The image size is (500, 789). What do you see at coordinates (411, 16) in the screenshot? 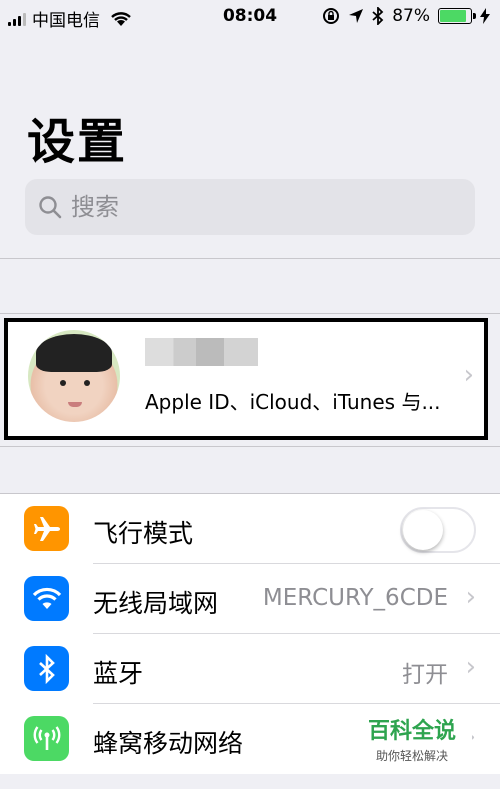
I see `battery-percent: 87%` at bounding box center [411, 16].